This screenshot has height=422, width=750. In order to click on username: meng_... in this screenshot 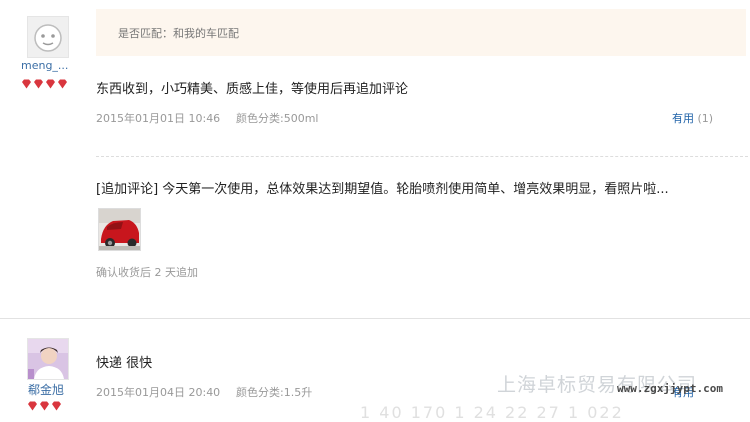, I will do `click(44, 65)`.